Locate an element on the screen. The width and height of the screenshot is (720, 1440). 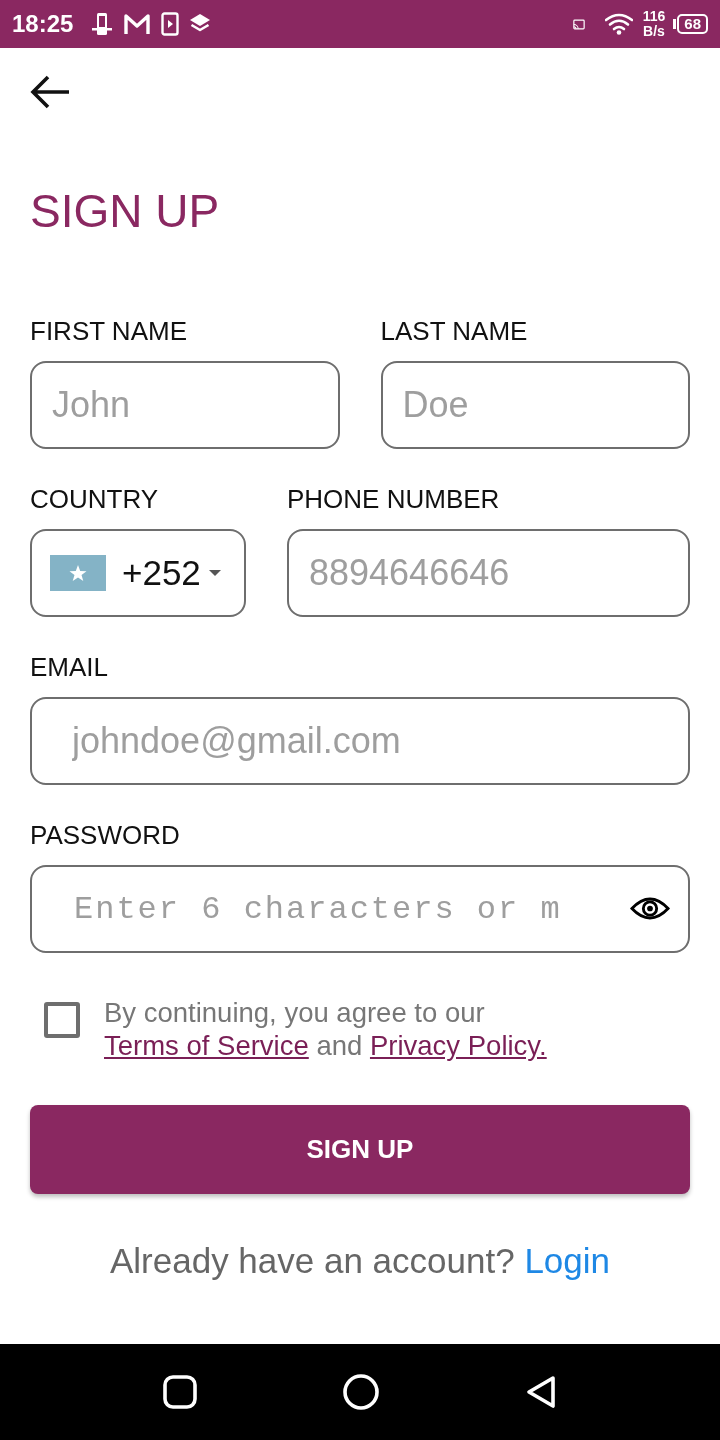
field-label: COUNTRY is located at coordinates (95, 499).